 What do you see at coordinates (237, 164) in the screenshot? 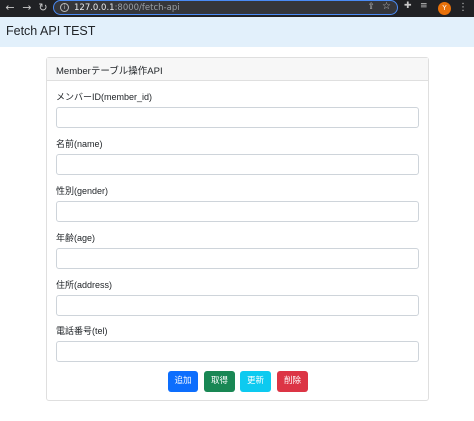
I see `name-input` at bounding box center [237, 164].